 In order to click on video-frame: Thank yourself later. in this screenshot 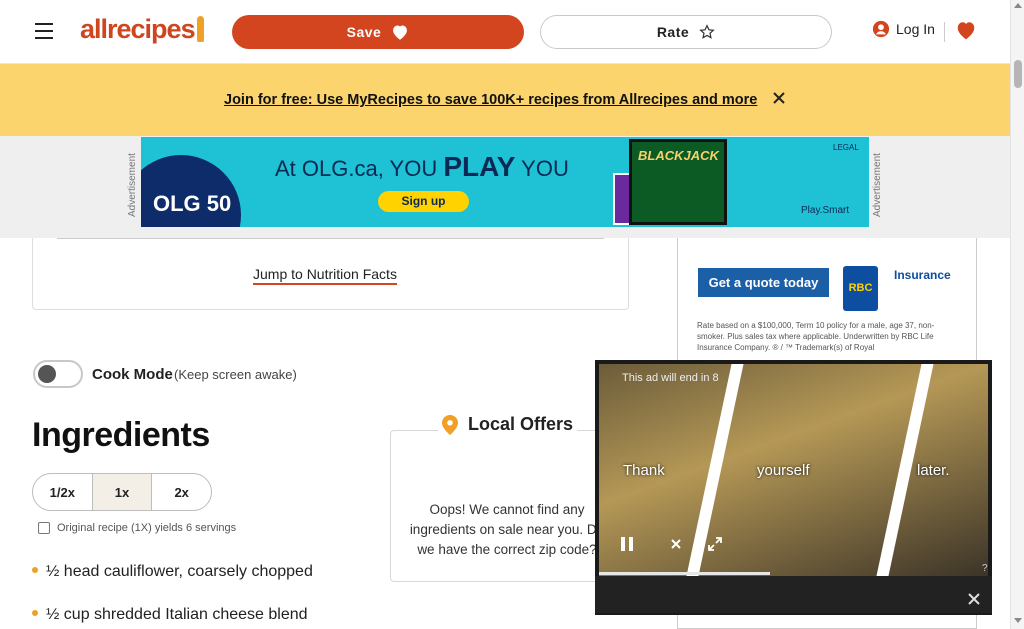, I will do `click(793, 470)`.